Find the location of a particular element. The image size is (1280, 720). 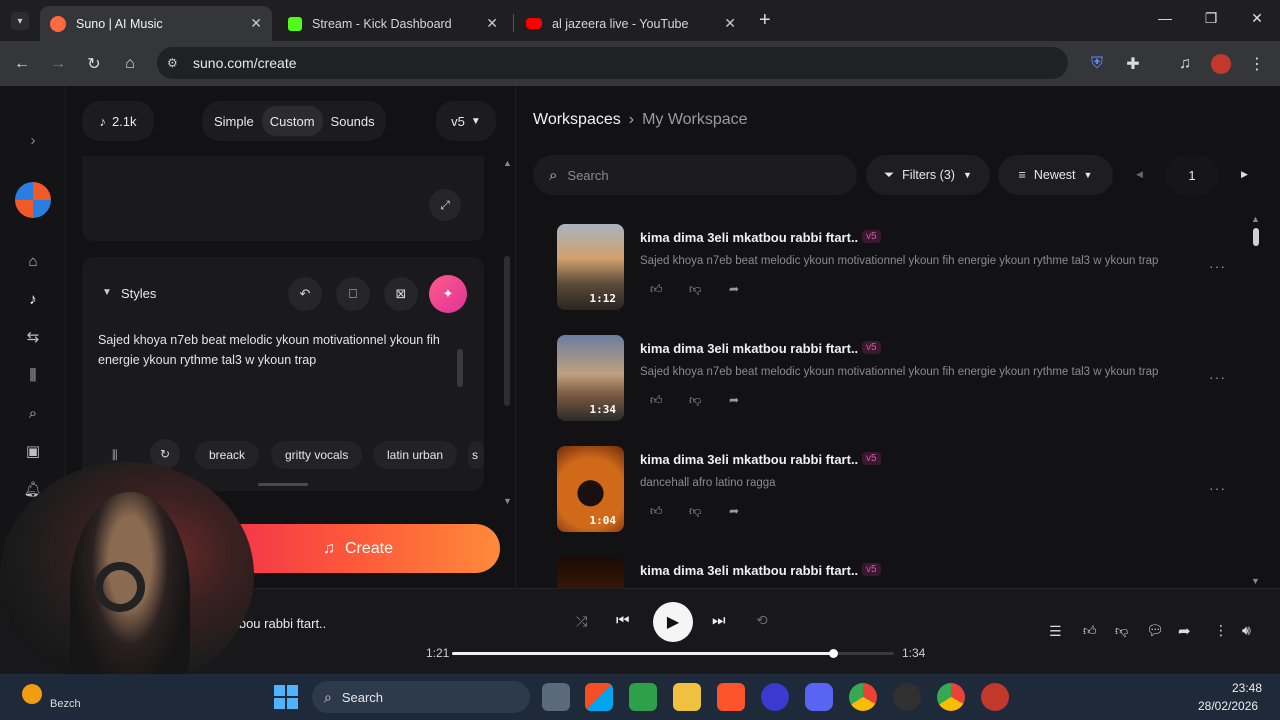

style-tag: s is located at coordinates (476, 455).